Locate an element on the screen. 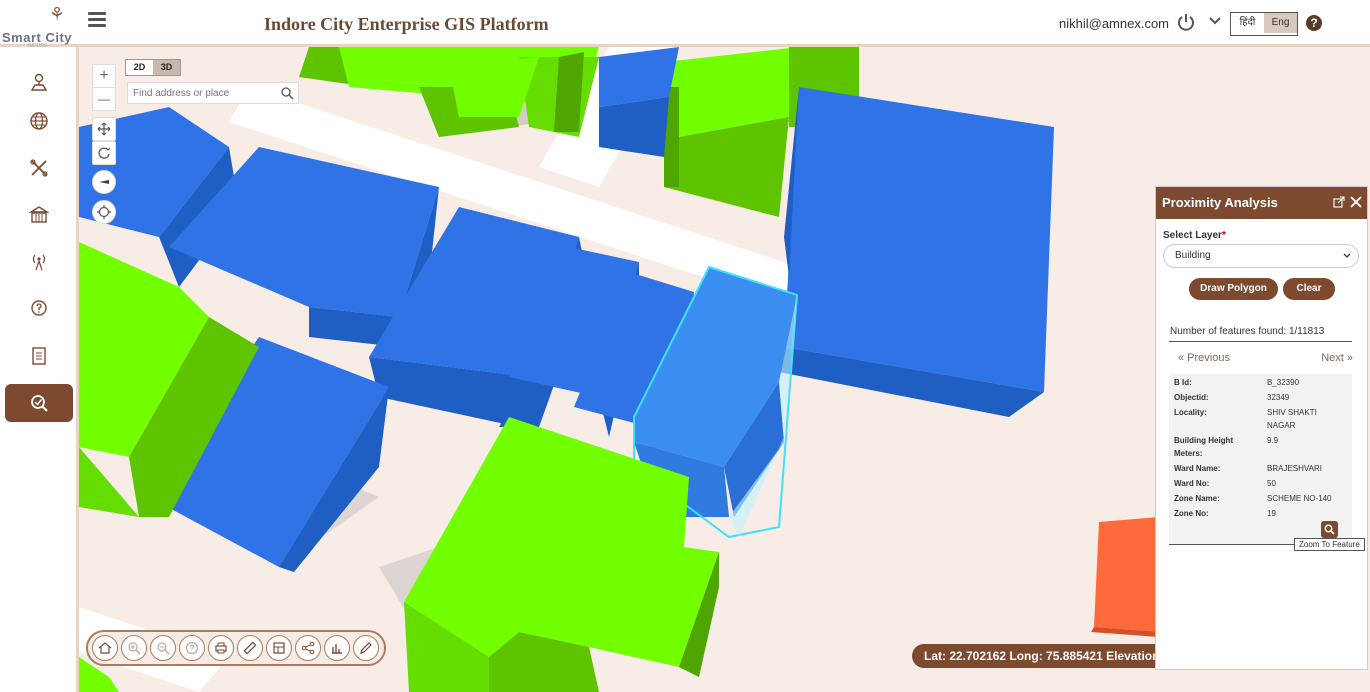  orange-building is located at coordinates (1127, 577).